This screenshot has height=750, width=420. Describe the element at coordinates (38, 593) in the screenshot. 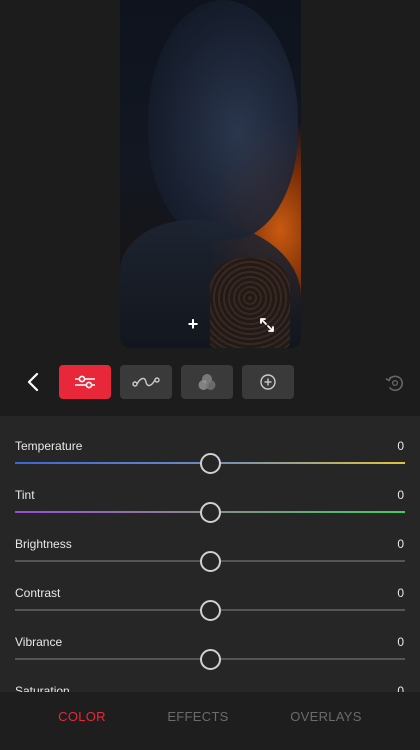

I see `slider-label: Contrast` at that location.